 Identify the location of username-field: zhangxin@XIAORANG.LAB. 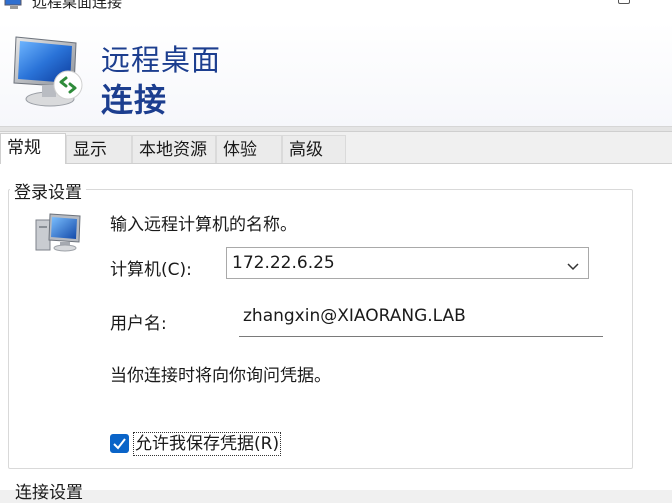
(421, 318).